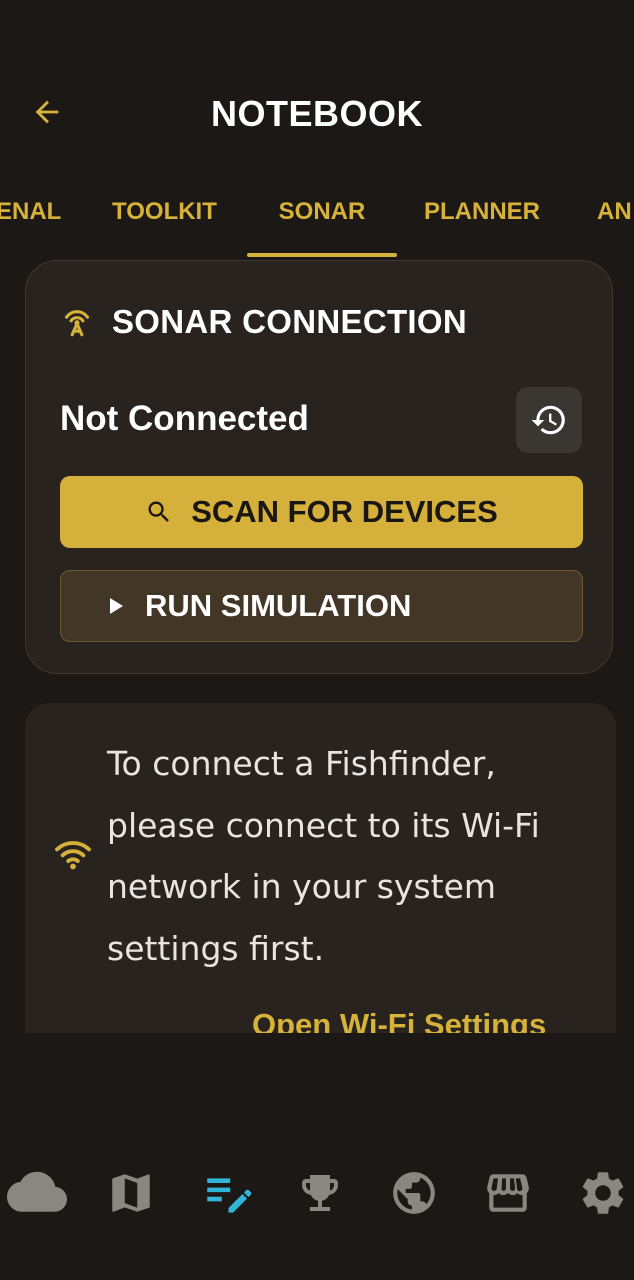  What do you see at coordinates (614, 215) in the screenshot?
I see `tab-partial: AN` at bounding box center [614, 215].